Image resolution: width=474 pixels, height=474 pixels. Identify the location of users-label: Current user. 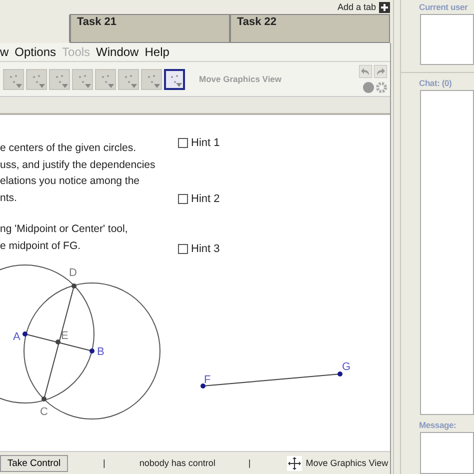
(444, 7).